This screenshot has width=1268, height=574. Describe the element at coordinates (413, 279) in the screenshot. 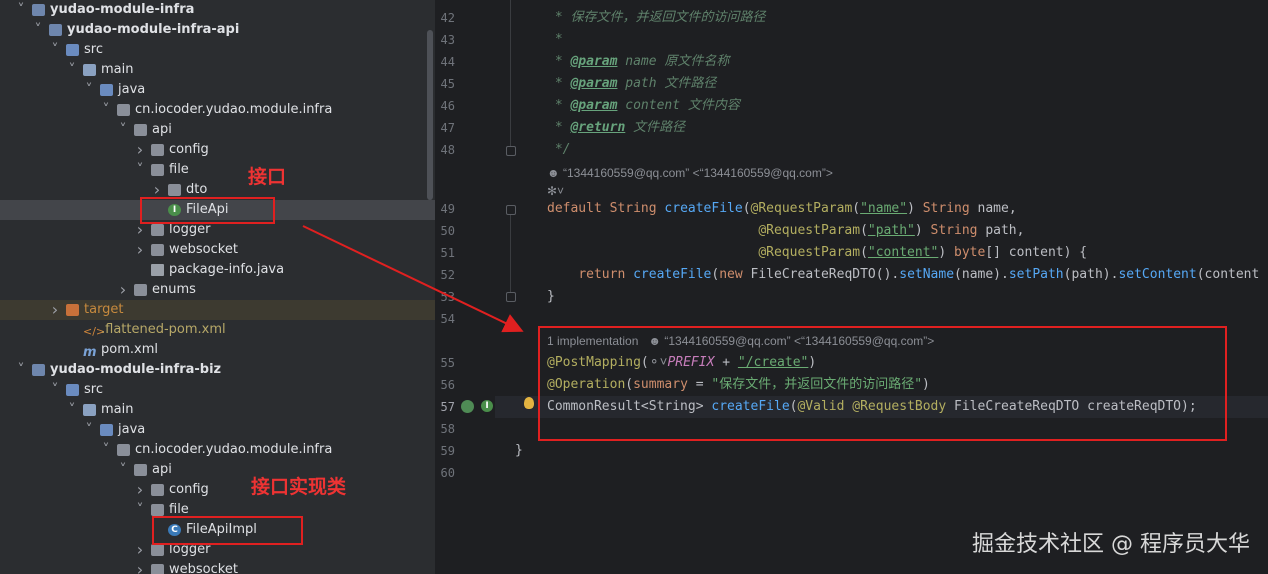

I see `annotation-arrow` at that location.